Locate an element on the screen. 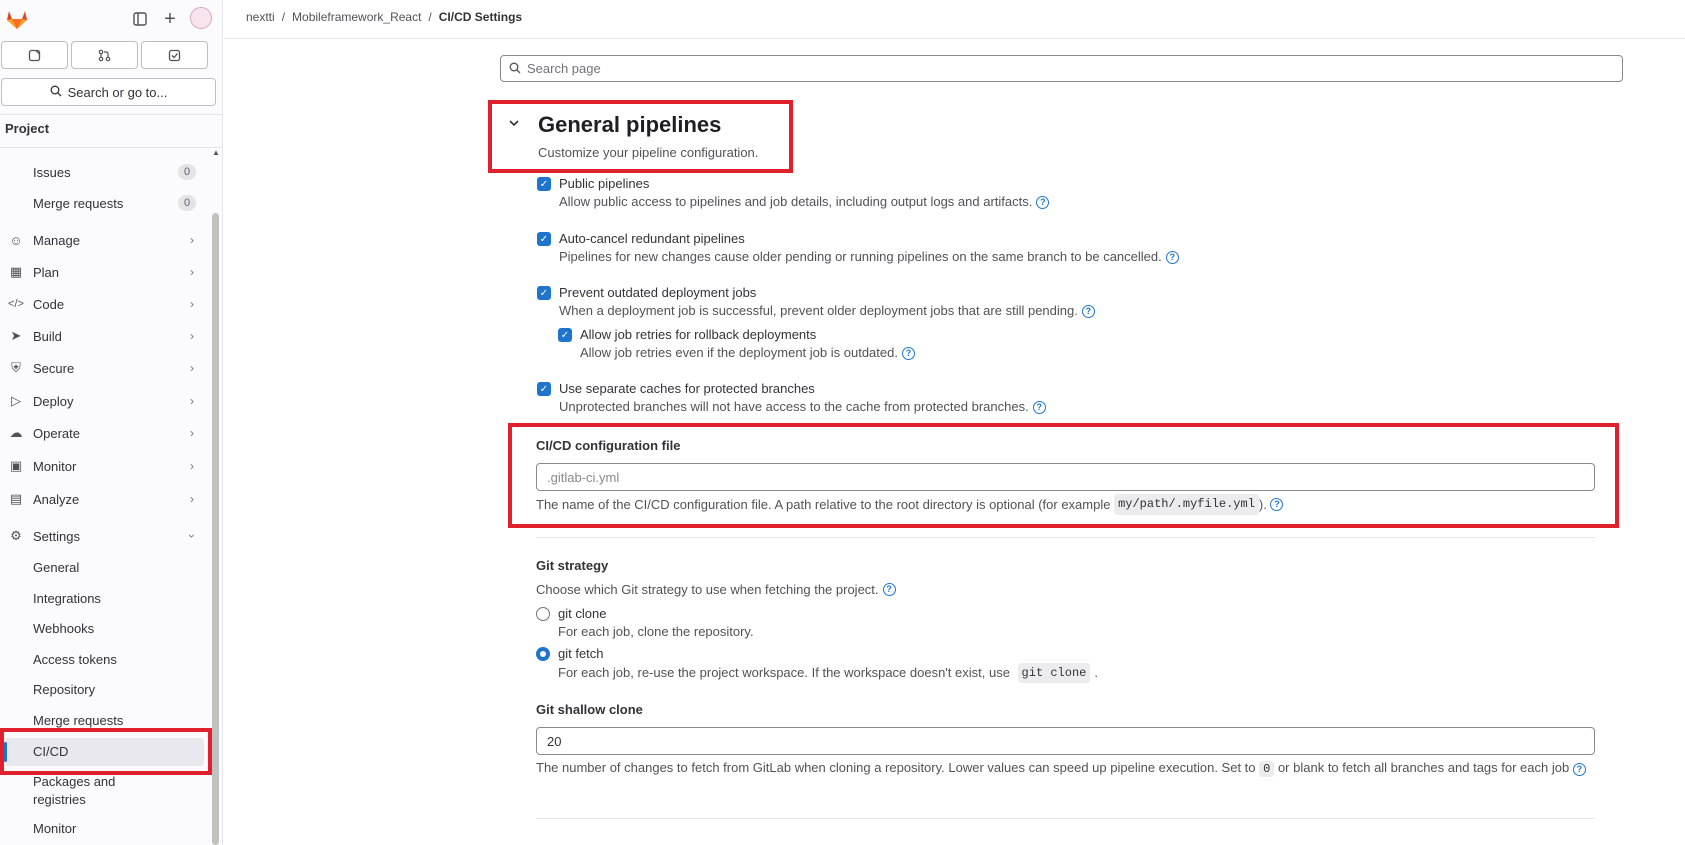 This screenshot has height=845, width=1685. sidebar-item-merge-requests: Merge requests 0 is located at coordinates (104, 203).